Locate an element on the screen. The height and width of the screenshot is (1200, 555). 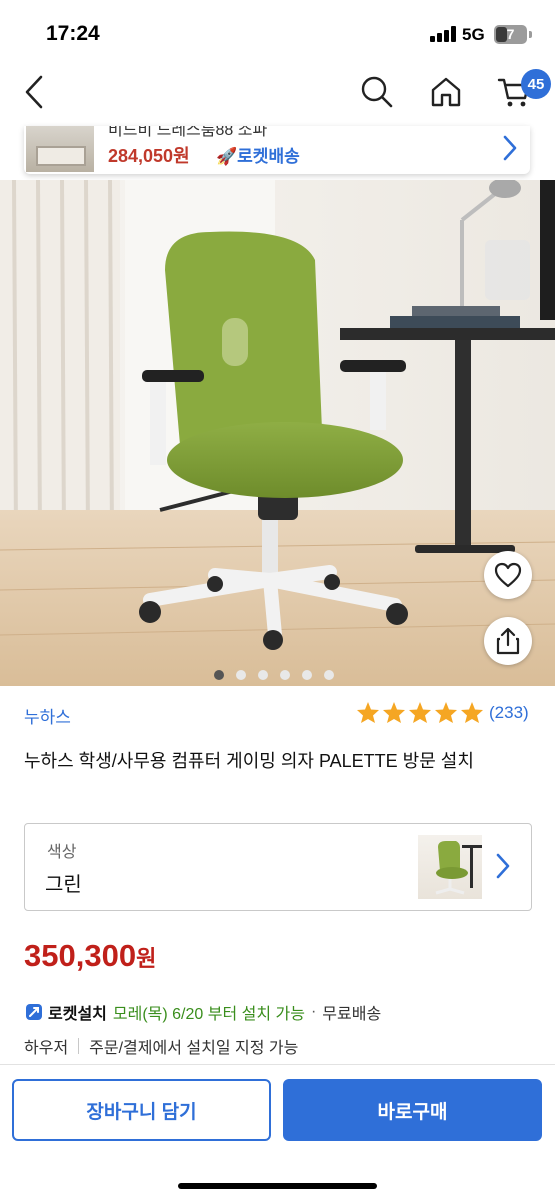
back-arrow-icon is located at coordinates (34, 92).